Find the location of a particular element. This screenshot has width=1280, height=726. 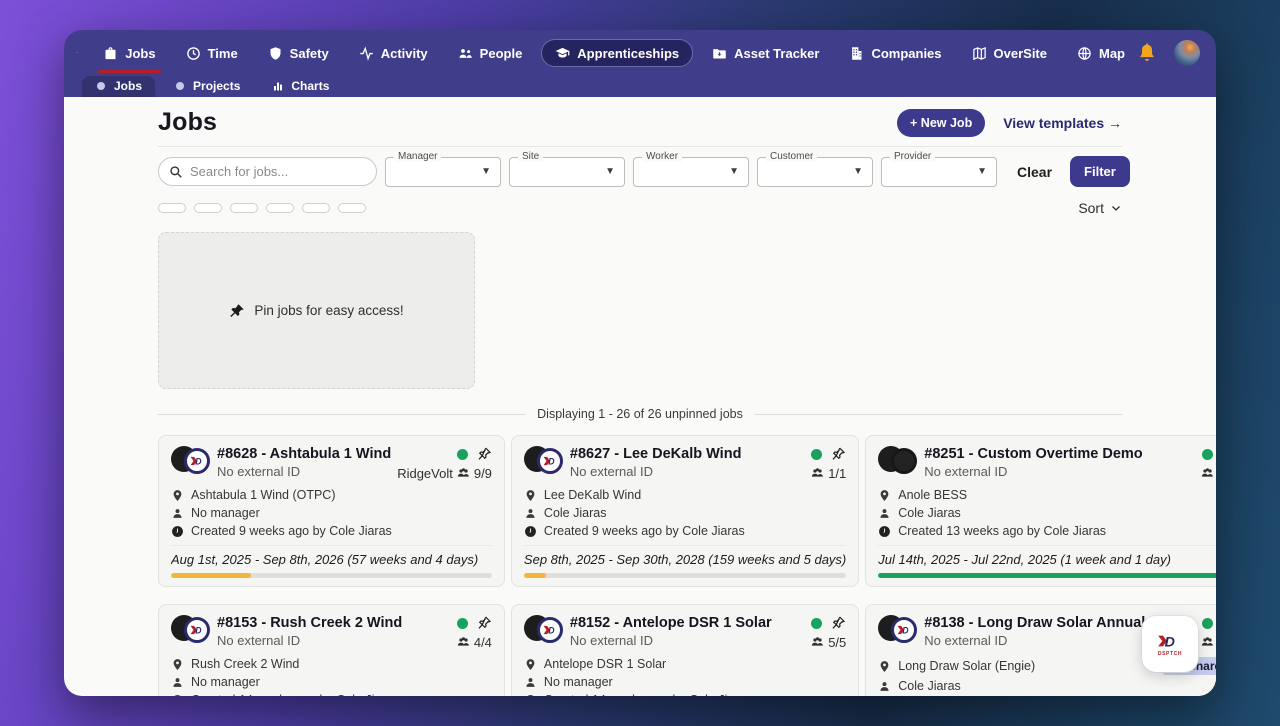

subnav-item: Projects is located at coordinates (207, 86).